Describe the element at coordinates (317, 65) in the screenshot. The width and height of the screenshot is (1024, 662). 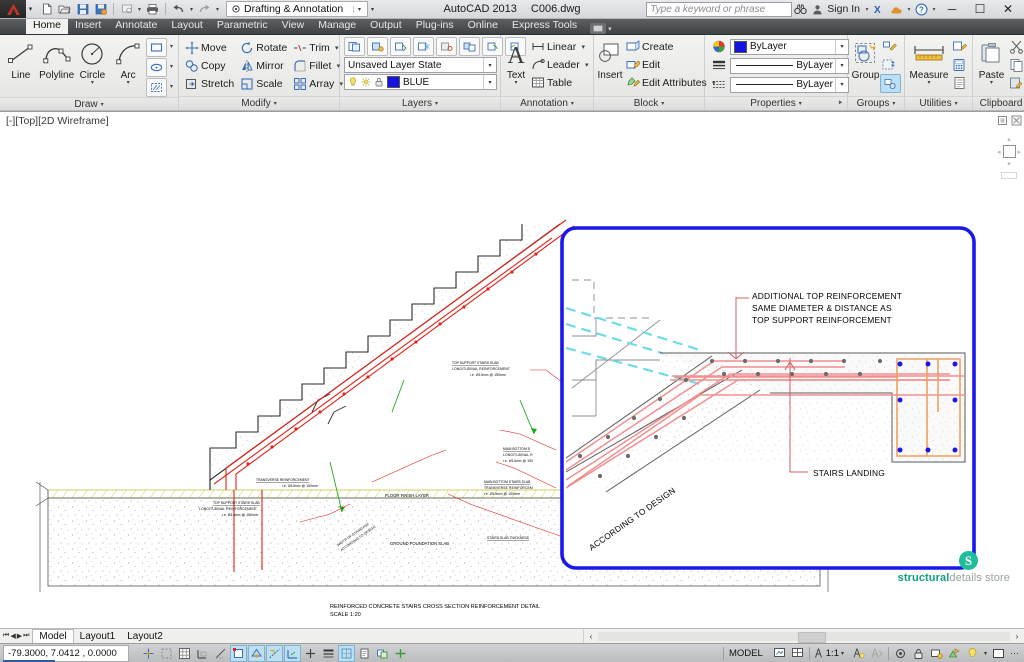
I see `fillet-button: Fillet ▾` at that location.